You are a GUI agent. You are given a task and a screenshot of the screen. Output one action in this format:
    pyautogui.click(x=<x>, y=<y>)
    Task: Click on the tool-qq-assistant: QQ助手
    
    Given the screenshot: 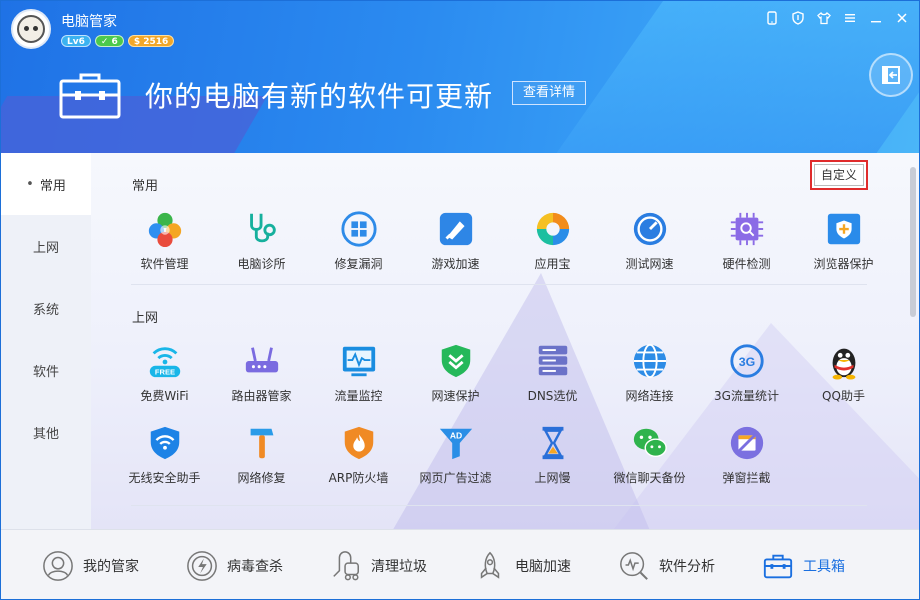 What is the action you would take?
    pyautogui.click(x=843, y=376)
    